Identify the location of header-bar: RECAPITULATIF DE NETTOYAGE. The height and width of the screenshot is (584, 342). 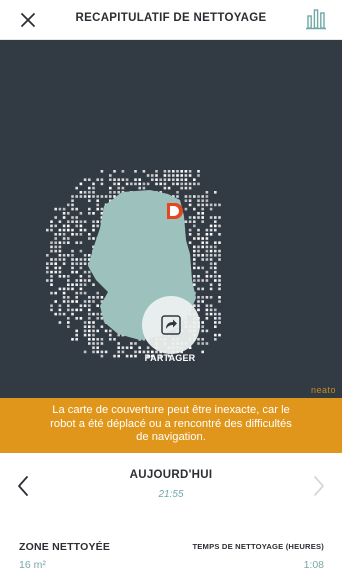
(171, 20).